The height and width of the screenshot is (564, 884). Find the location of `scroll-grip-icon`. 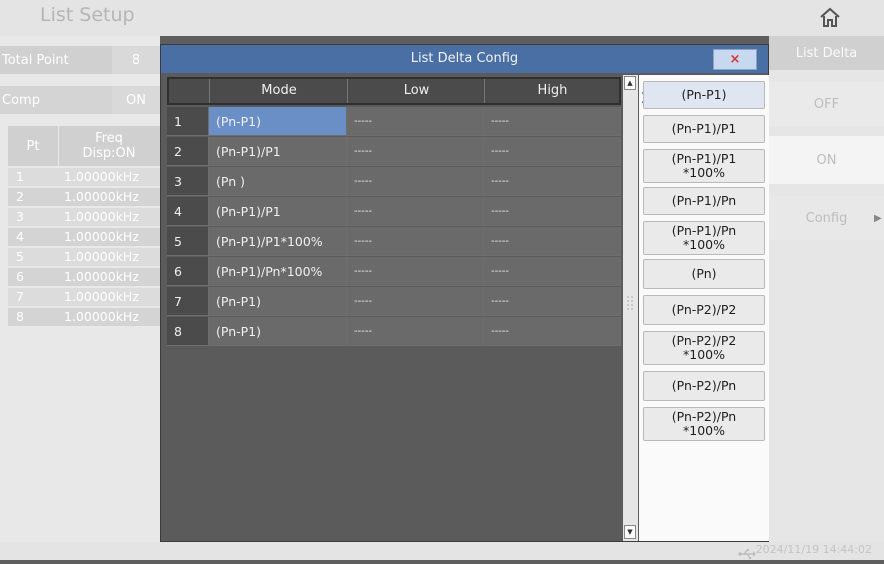

scroll-grip-icon is located at coordinates (630, 302).